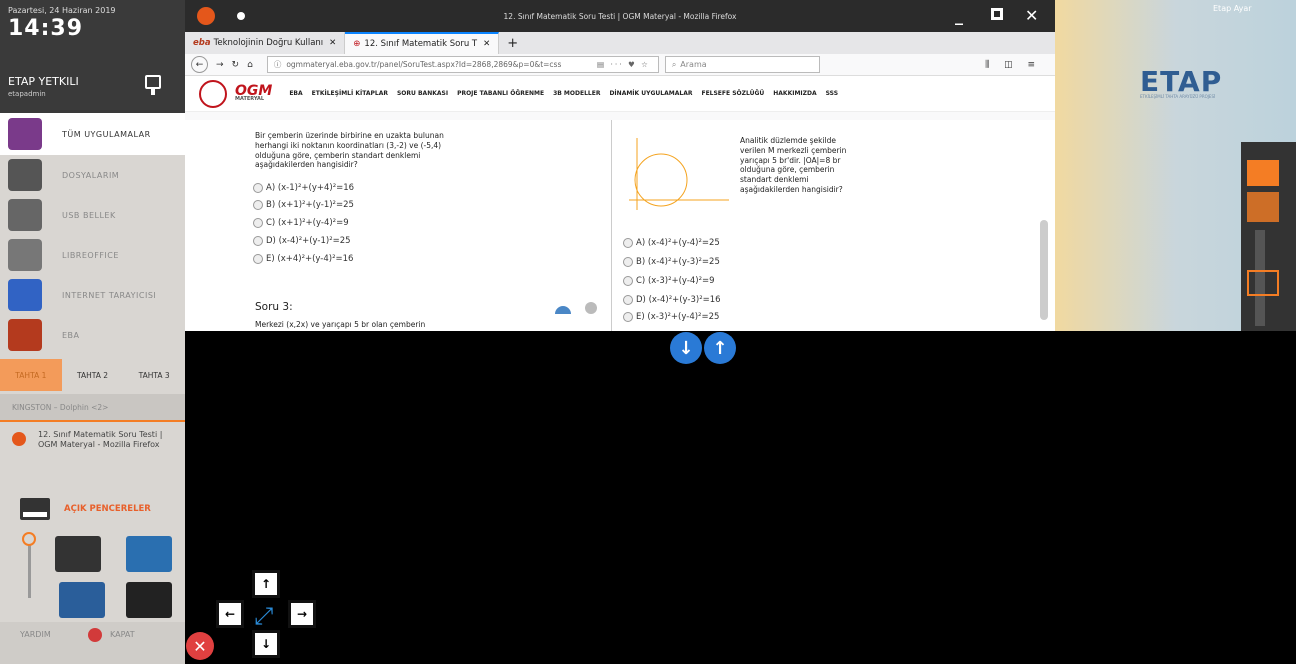 Image resolution: width=1296 pixels, height=664 pixels. I want to click on reload-icon: ↻, so click(236, 65).